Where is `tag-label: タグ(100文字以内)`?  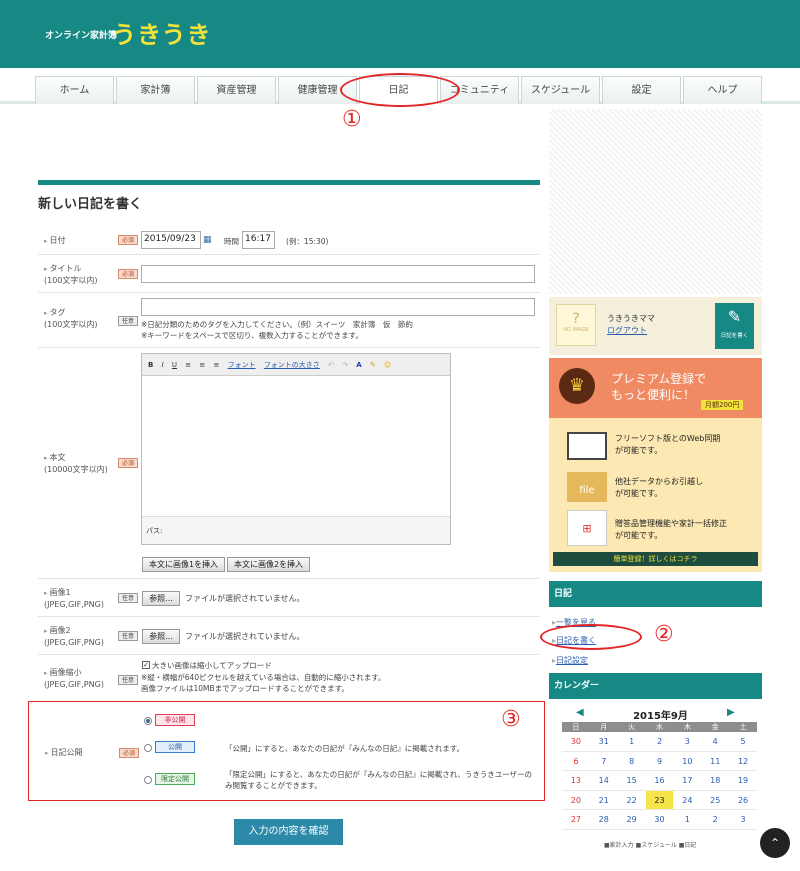
tag-label: タグ(100文字以内) is located at coordinates (71, 319).